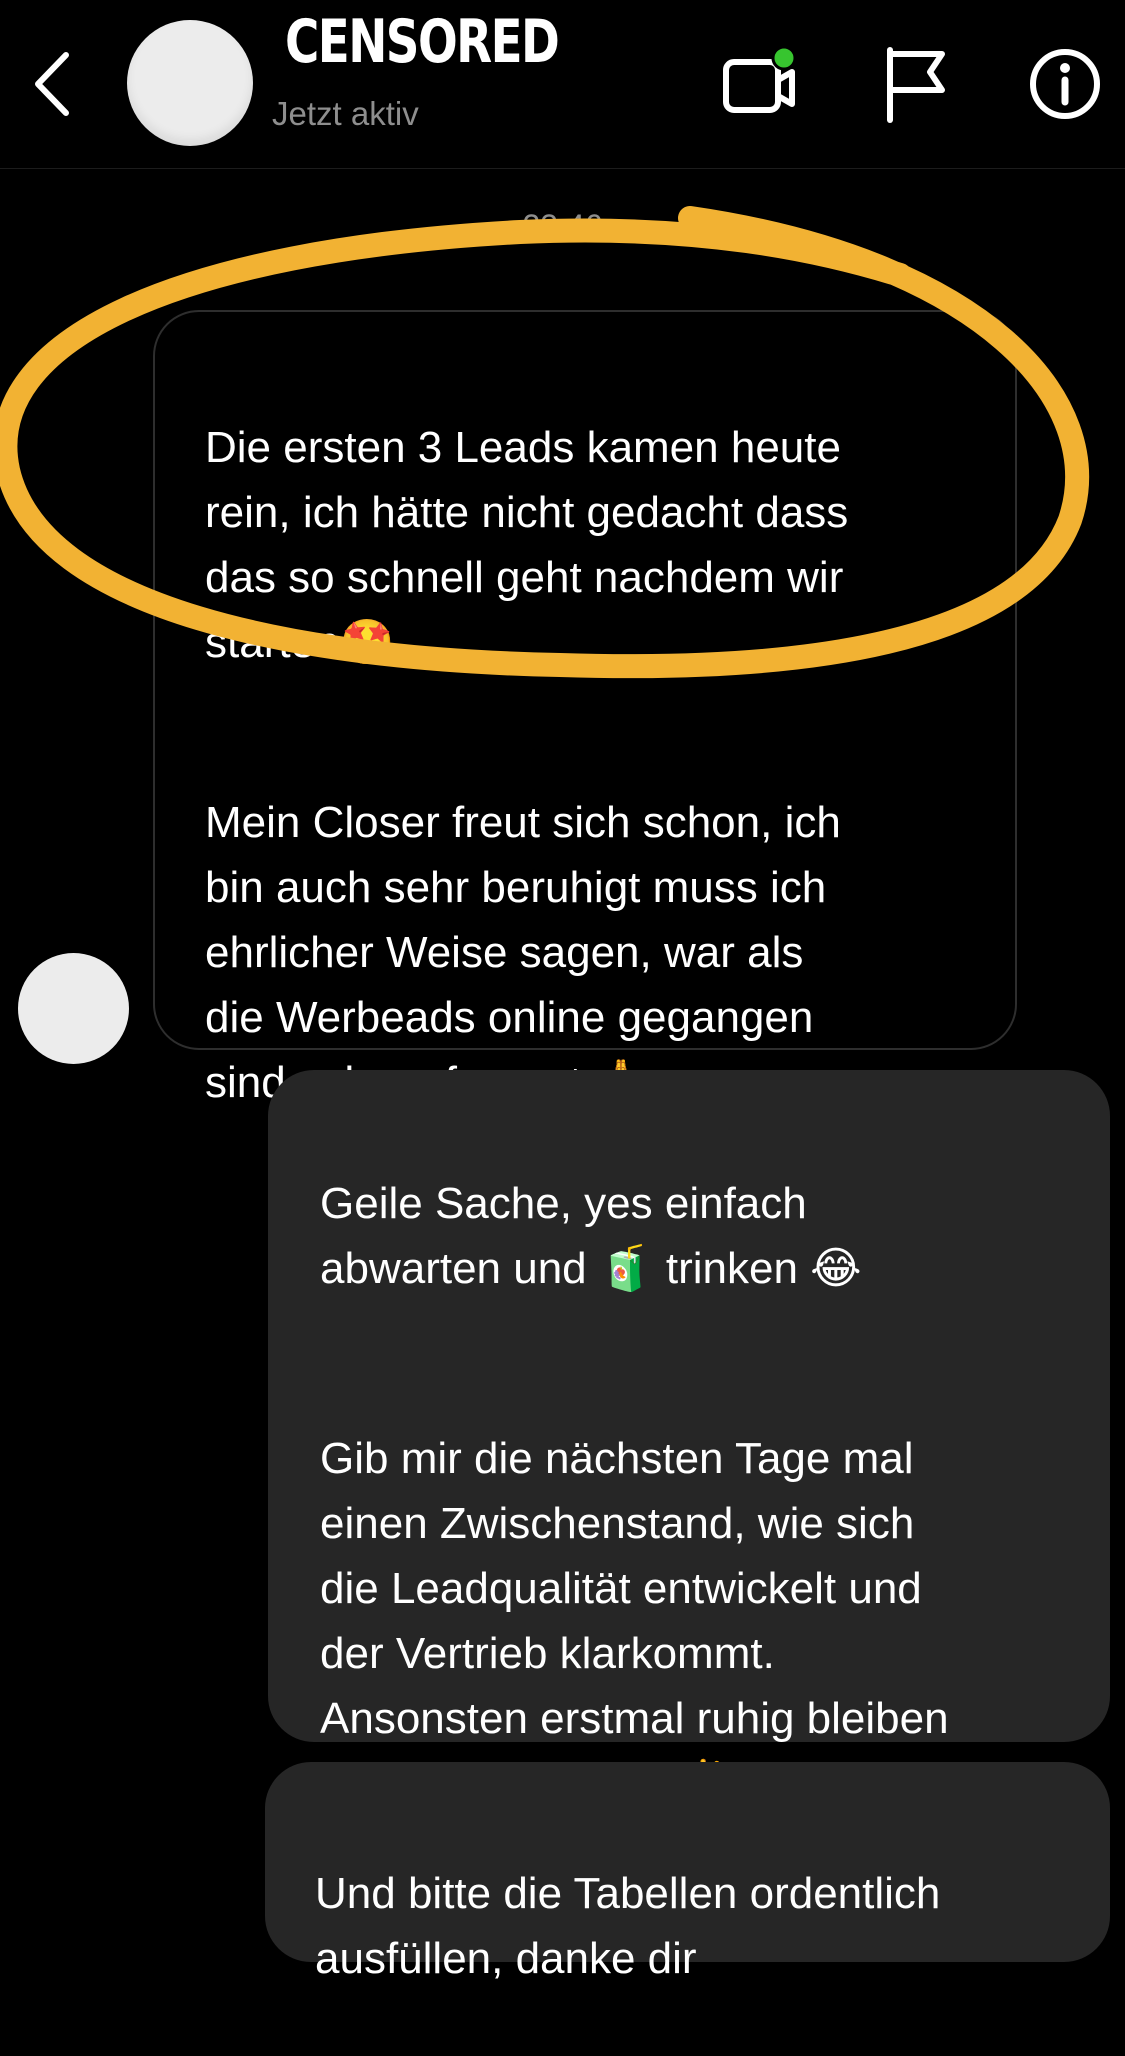 The height and width of the screenshot is (2056, 1125). What do you see at coordinates (784, 58) in the screenshot?
I see `online-dot` at bounding box center [784, 58].